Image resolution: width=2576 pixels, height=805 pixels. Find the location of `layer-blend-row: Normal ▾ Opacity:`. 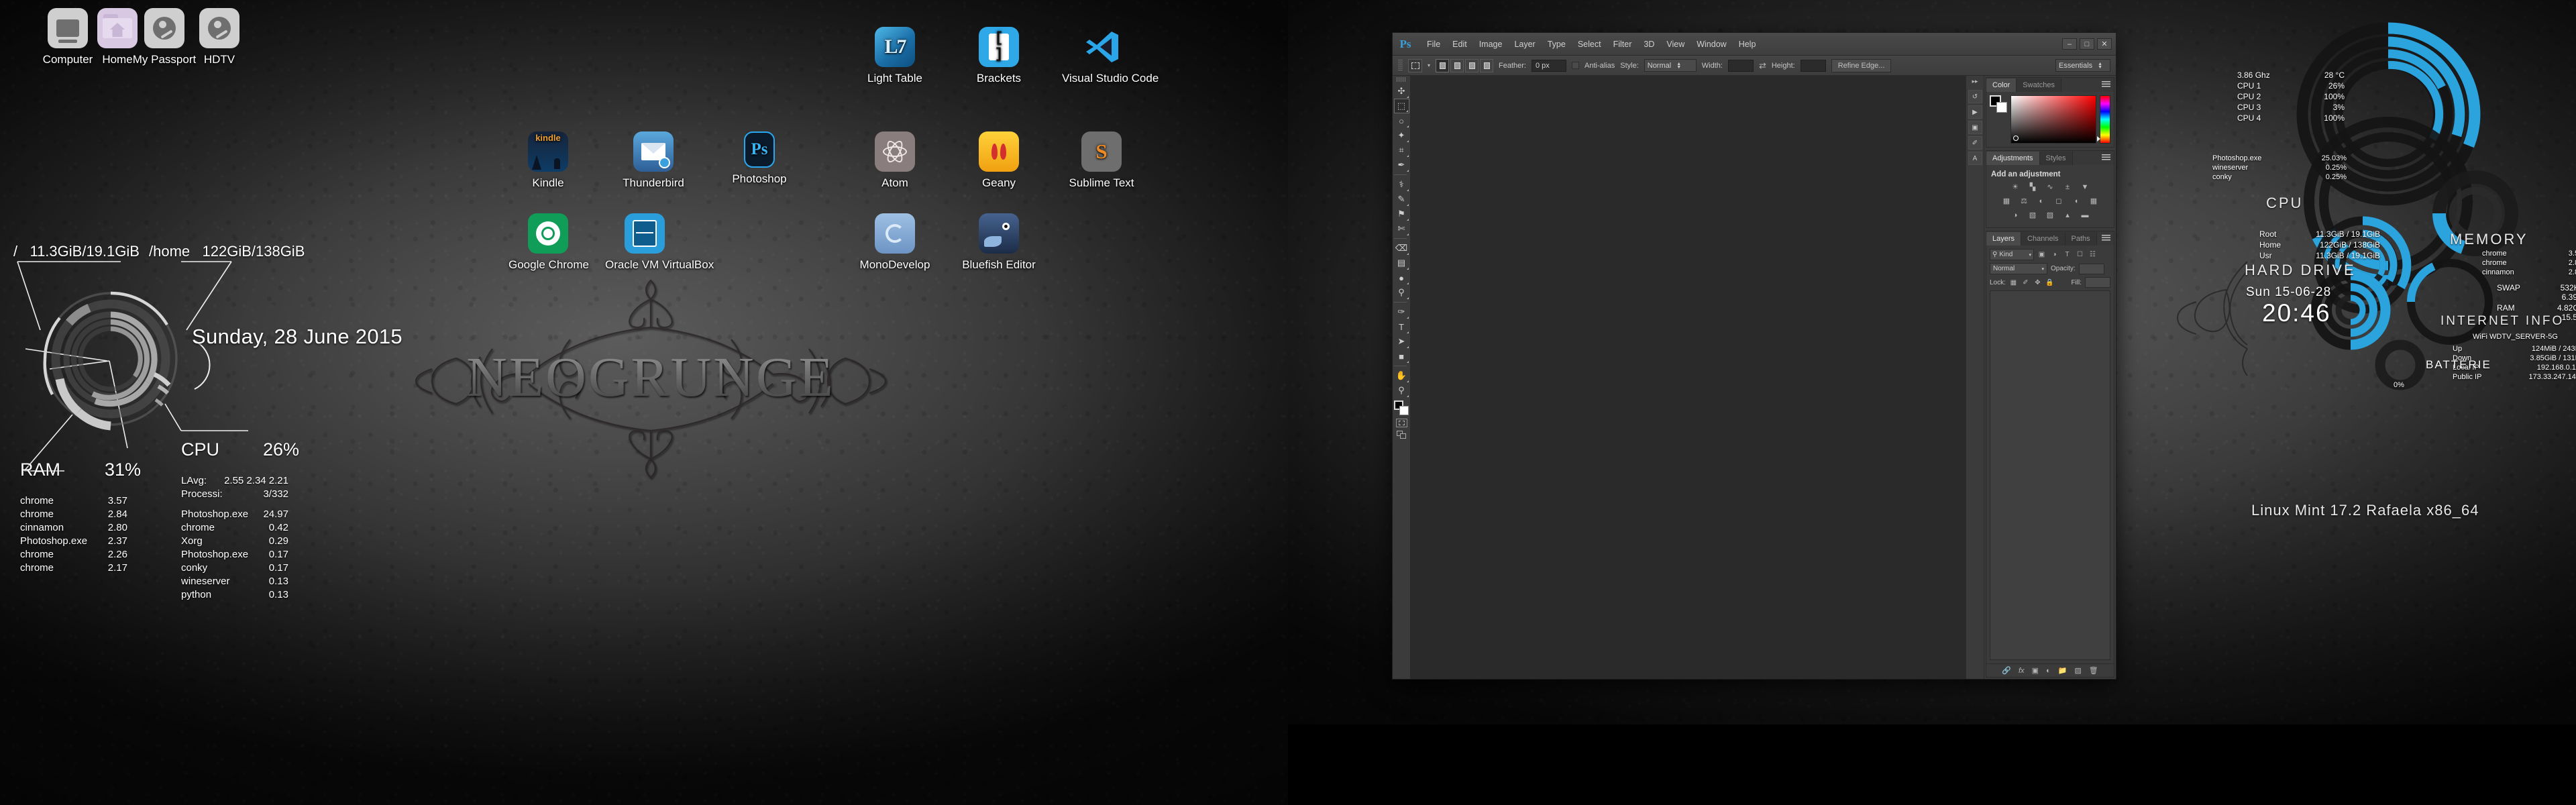

layer-blend-row: Normal ▾ Opacity: is located at coordinates (2050, 268).